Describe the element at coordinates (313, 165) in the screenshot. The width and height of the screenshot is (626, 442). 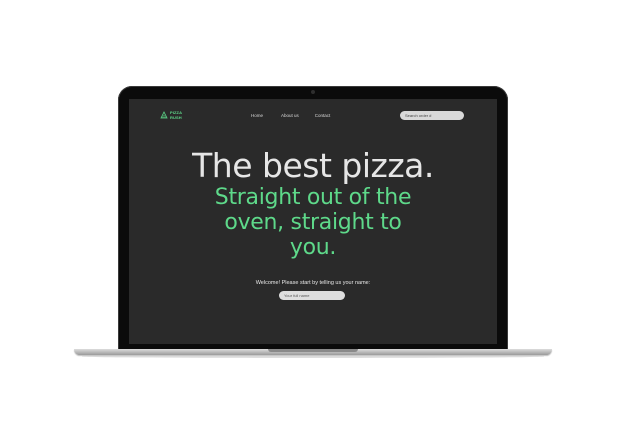
I see `hero-title: The best pizza.` at that location.